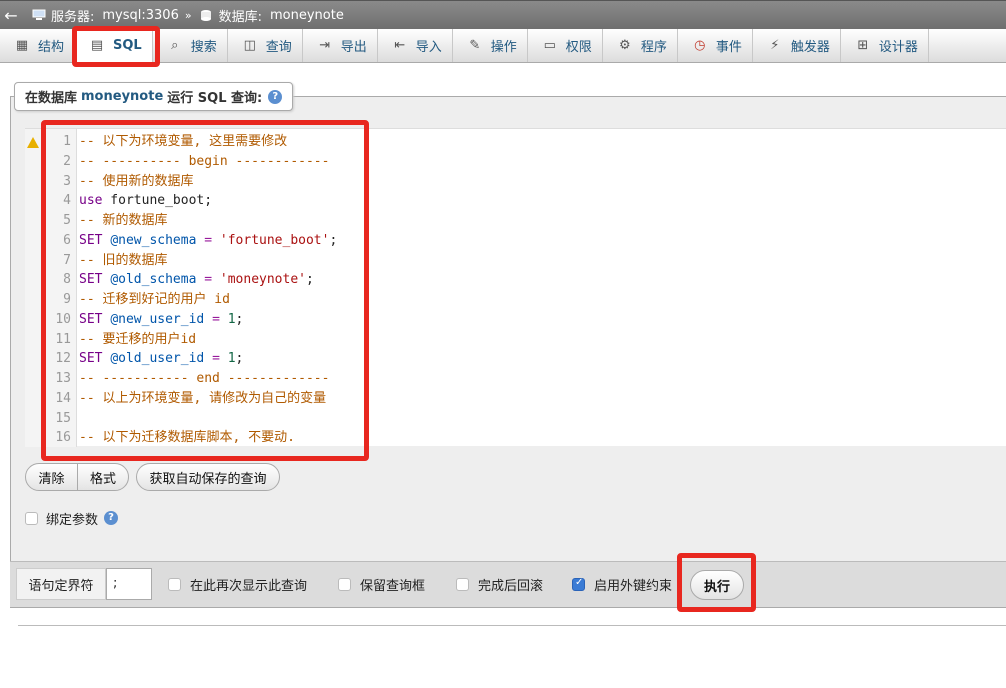  What do you see at coordinates (22, 45) in the screenshot?
I see `structure-icon: ▦` at bounding box center [22, 45].